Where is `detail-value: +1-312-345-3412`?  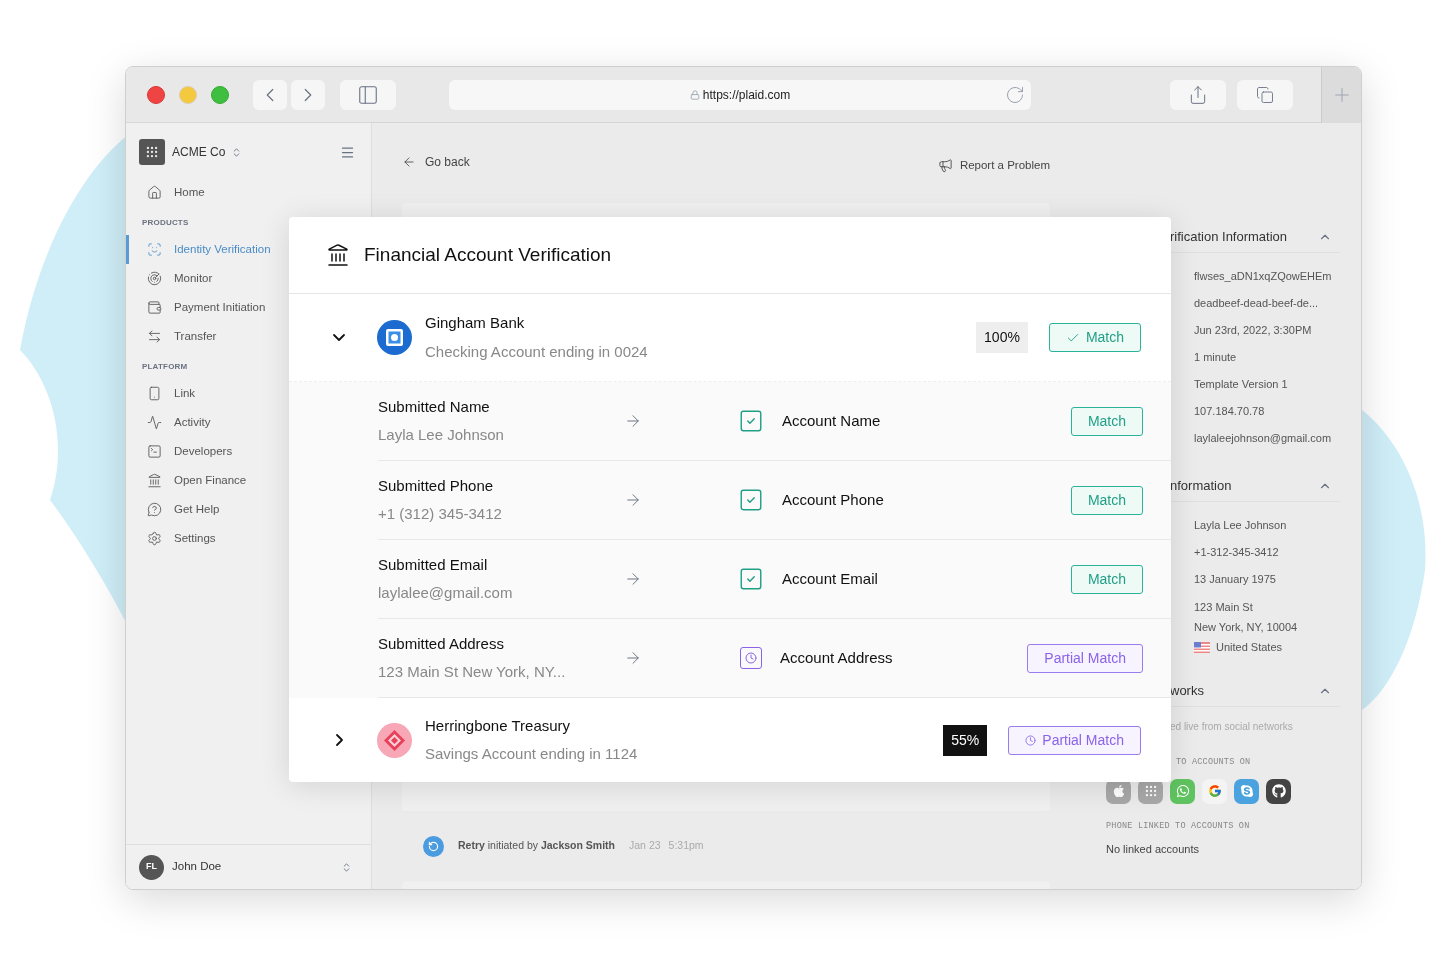 detail-value: +1-312-345-3412 is located at coordinates (1236, 553).